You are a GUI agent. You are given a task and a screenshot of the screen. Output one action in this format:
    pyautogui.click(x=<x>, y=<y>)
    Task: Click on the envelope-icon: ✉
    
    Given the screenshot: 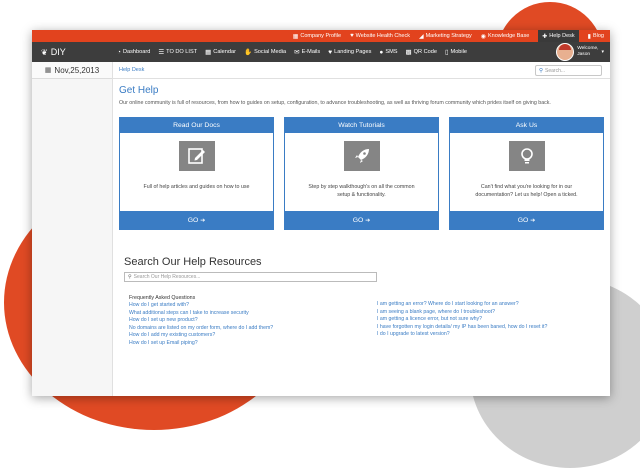 What is the action you would take?
    pyautogui.click(x=297, y=52)
    